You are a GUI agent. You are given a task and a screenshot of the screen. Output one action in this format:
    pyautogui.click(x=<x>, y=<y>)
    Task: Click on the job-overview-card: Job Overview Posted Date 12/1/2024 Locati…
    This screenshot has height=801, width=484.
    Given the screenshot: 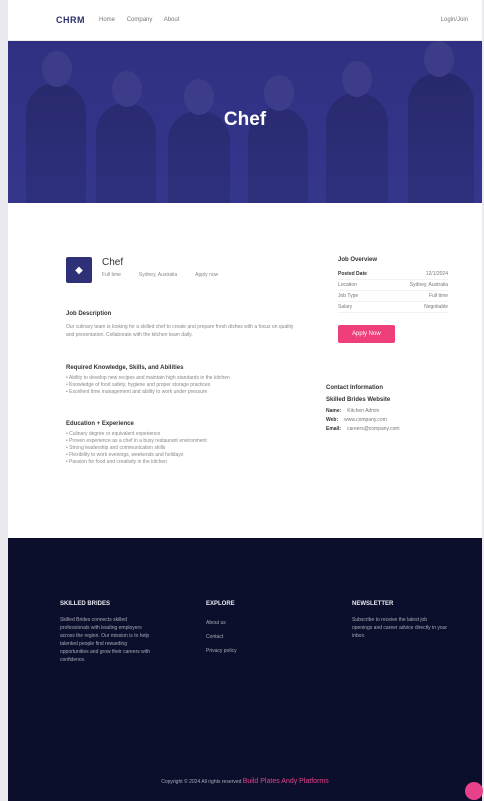 What is the action you would take?
    pyautogui.click(x=393, y=300)
    